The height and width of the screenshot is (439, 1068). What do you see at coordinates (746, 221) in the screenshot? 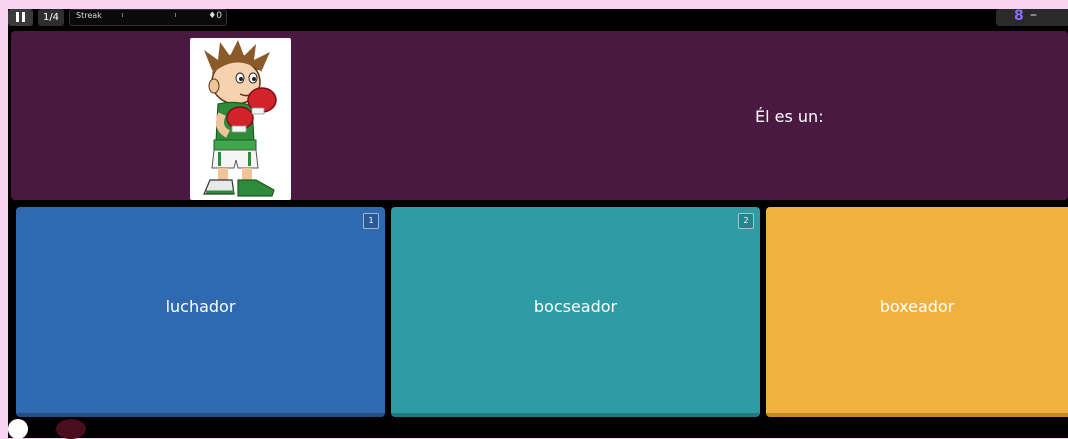
I see `answer-number-badge: 2` at bounding box center [746, 221].